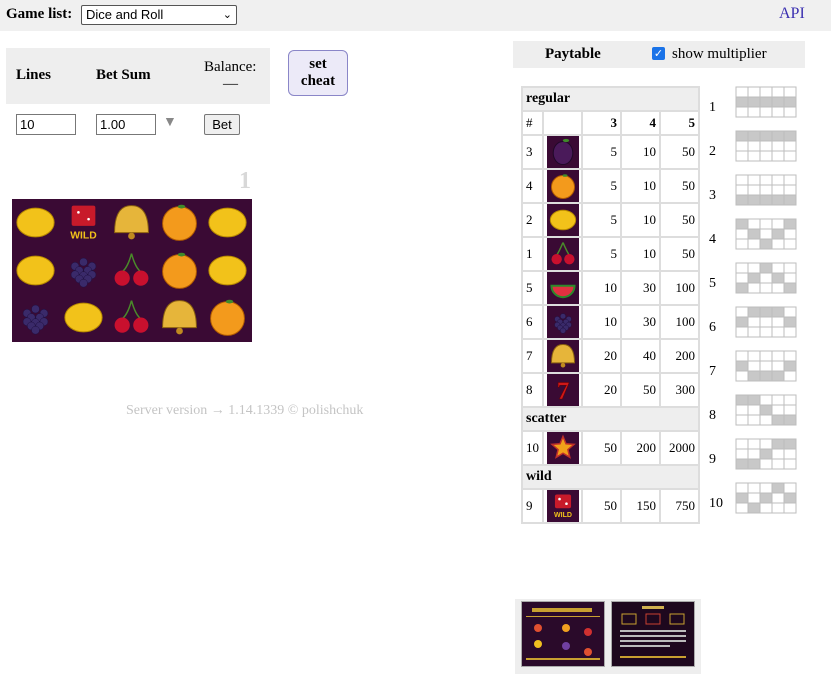 The width and height of the screenshot is (831, 678). I want to click on paytable-row: 6 10 30 100, so click(610, 322).